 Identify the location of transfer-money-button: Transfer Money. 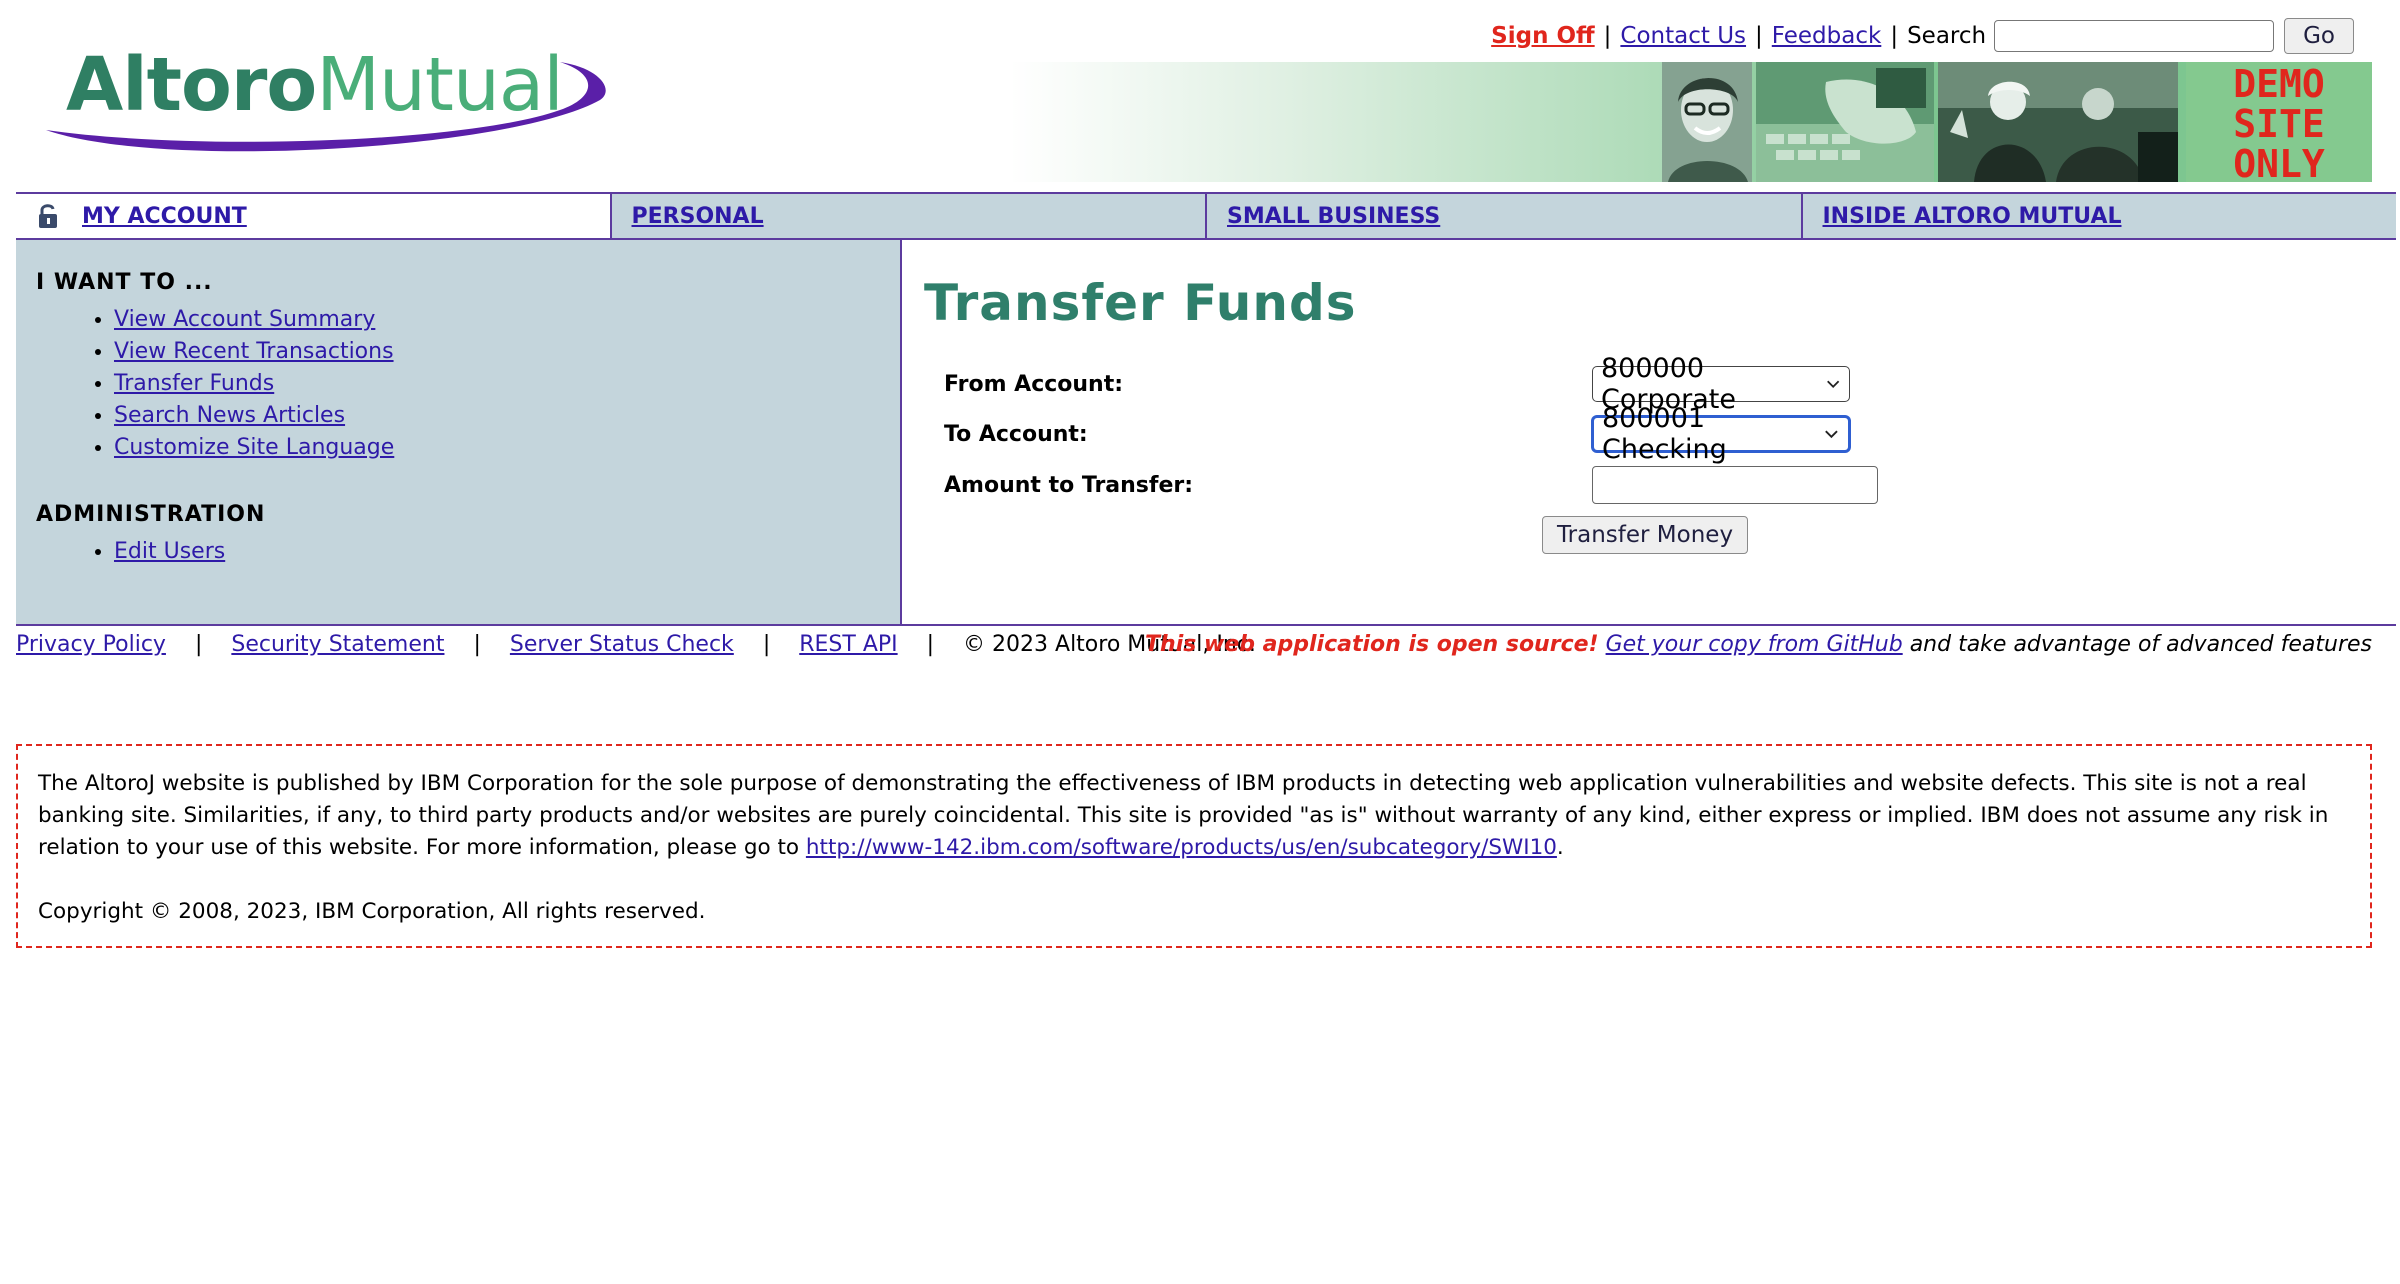
(1645, 535).